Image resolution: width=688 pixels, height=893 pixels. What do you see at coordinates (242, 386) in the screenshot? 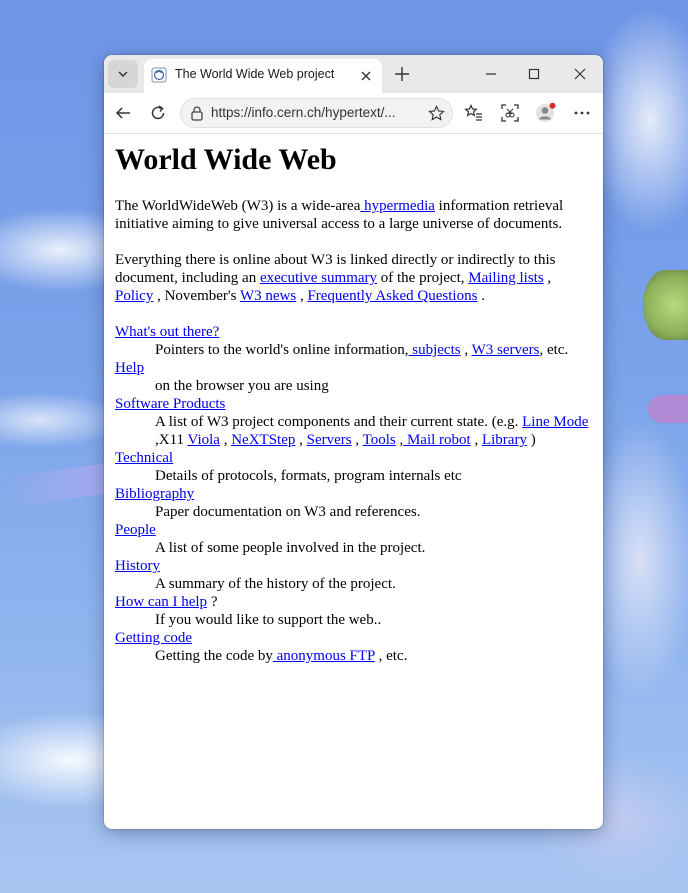
I see `topic-description: on the browser you are using` at bounding box center [242, 386].